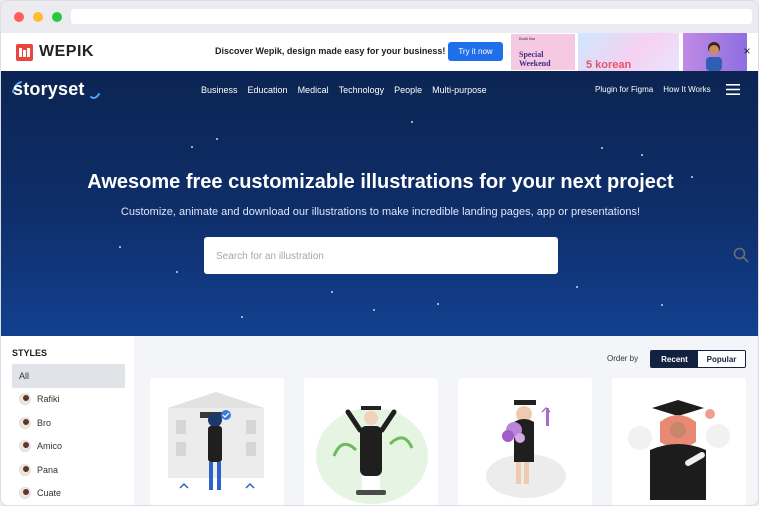 The image size is (759, 506). Describe the element at coordinates (313, 90) in the screenshot. I see `nav-item-medical: Medical` at that location.